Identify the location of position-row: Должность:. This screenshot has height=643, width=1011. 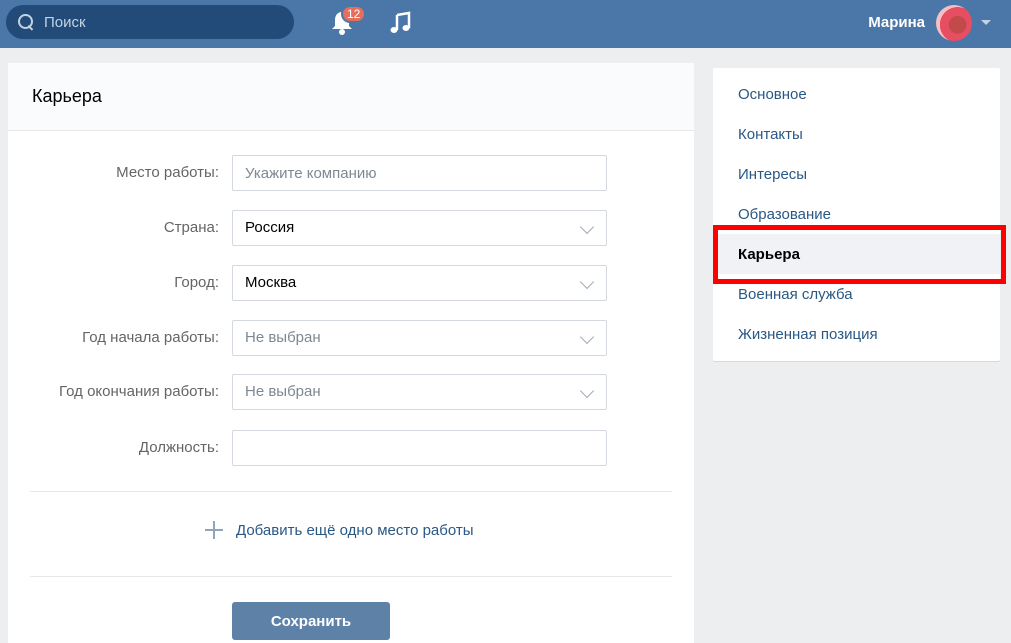
(351, 448).